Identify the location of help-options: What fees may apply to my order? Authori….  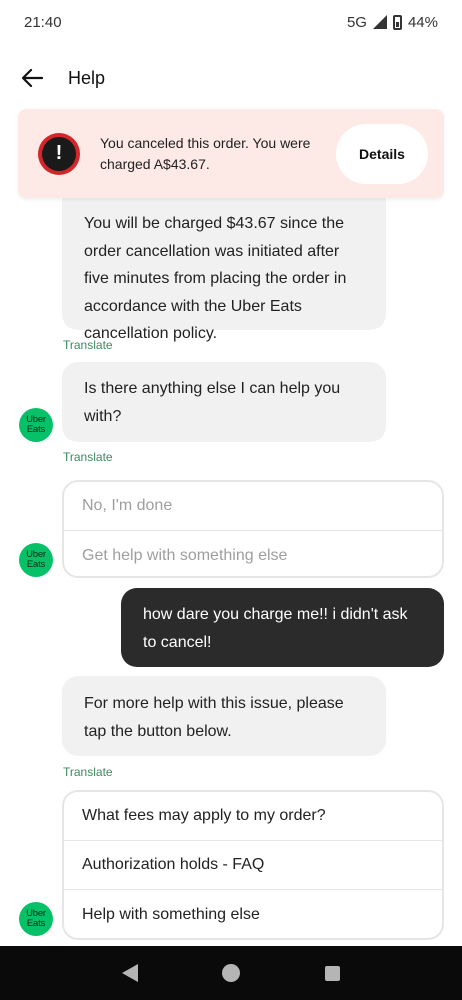
(253, 865).